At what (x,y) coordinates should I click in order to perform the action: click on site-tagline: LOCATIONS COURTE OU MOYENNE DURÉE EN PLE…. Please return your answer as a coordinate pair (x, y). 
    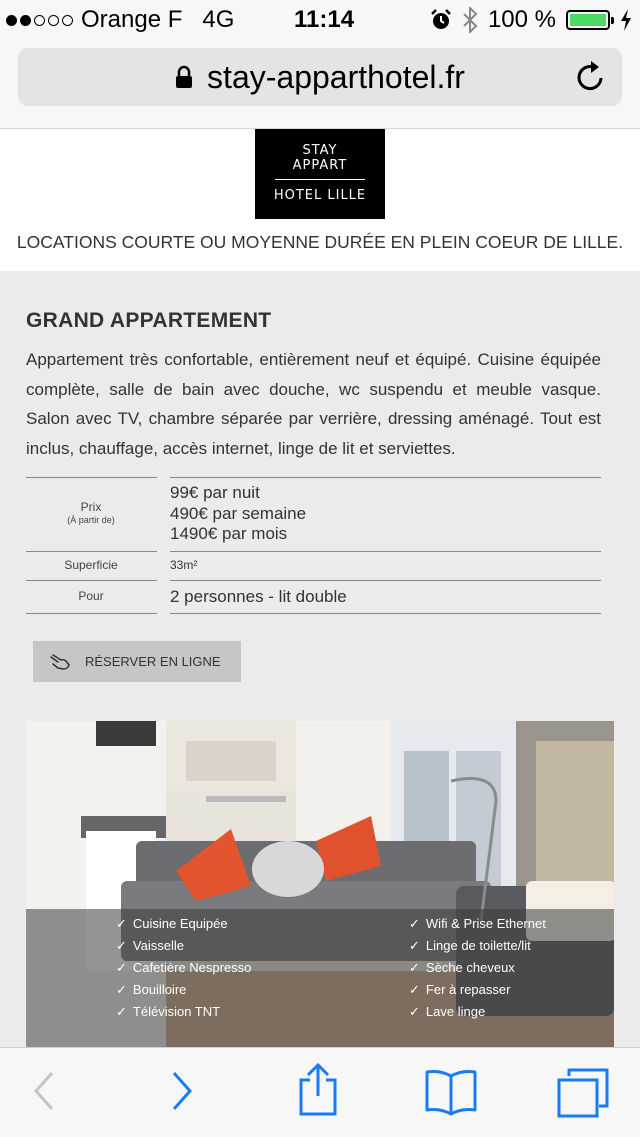
    Looking at the image, I should click on (320, 242).